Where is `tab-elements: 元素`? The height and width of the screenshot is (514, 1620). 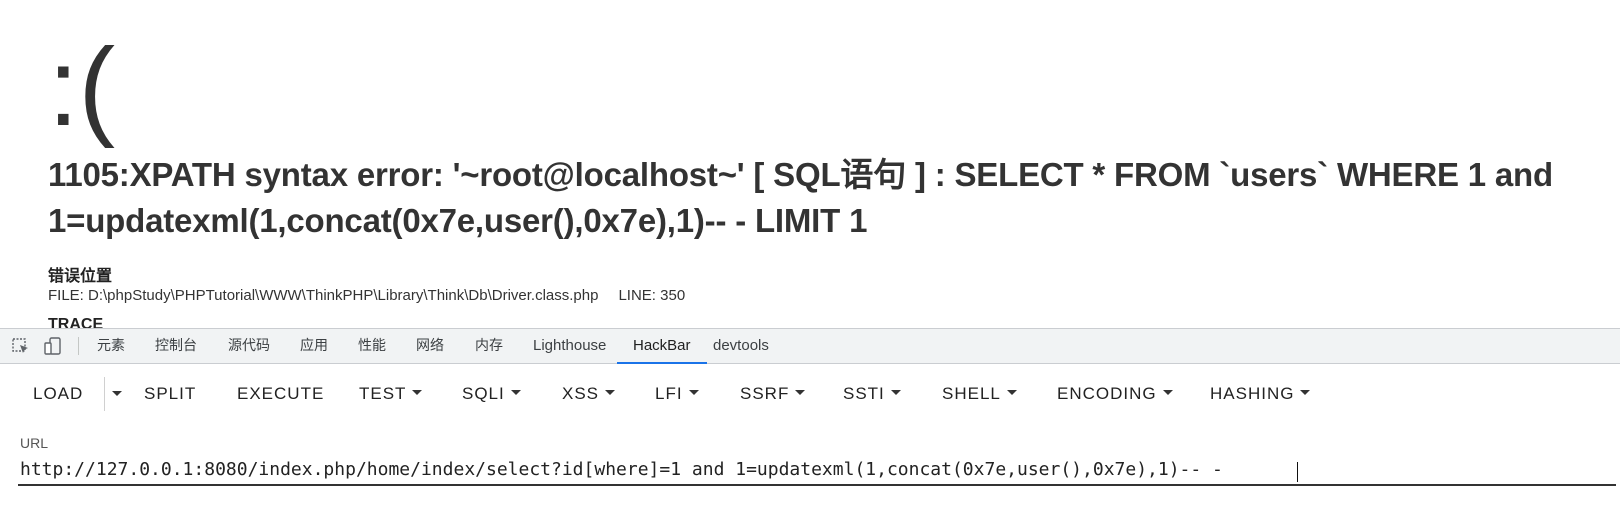 tab-elements: 元素 is located at coordinates (111, 346).